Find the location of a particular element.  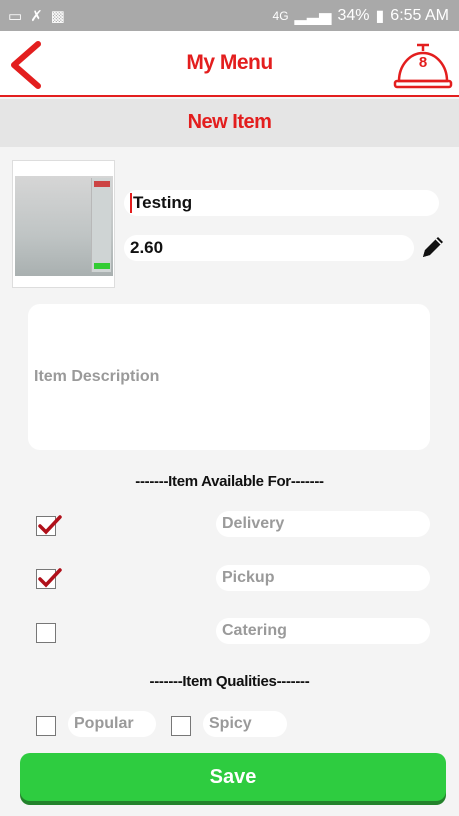

item-price-value: 2.60 is located at coordinates (147, 247).